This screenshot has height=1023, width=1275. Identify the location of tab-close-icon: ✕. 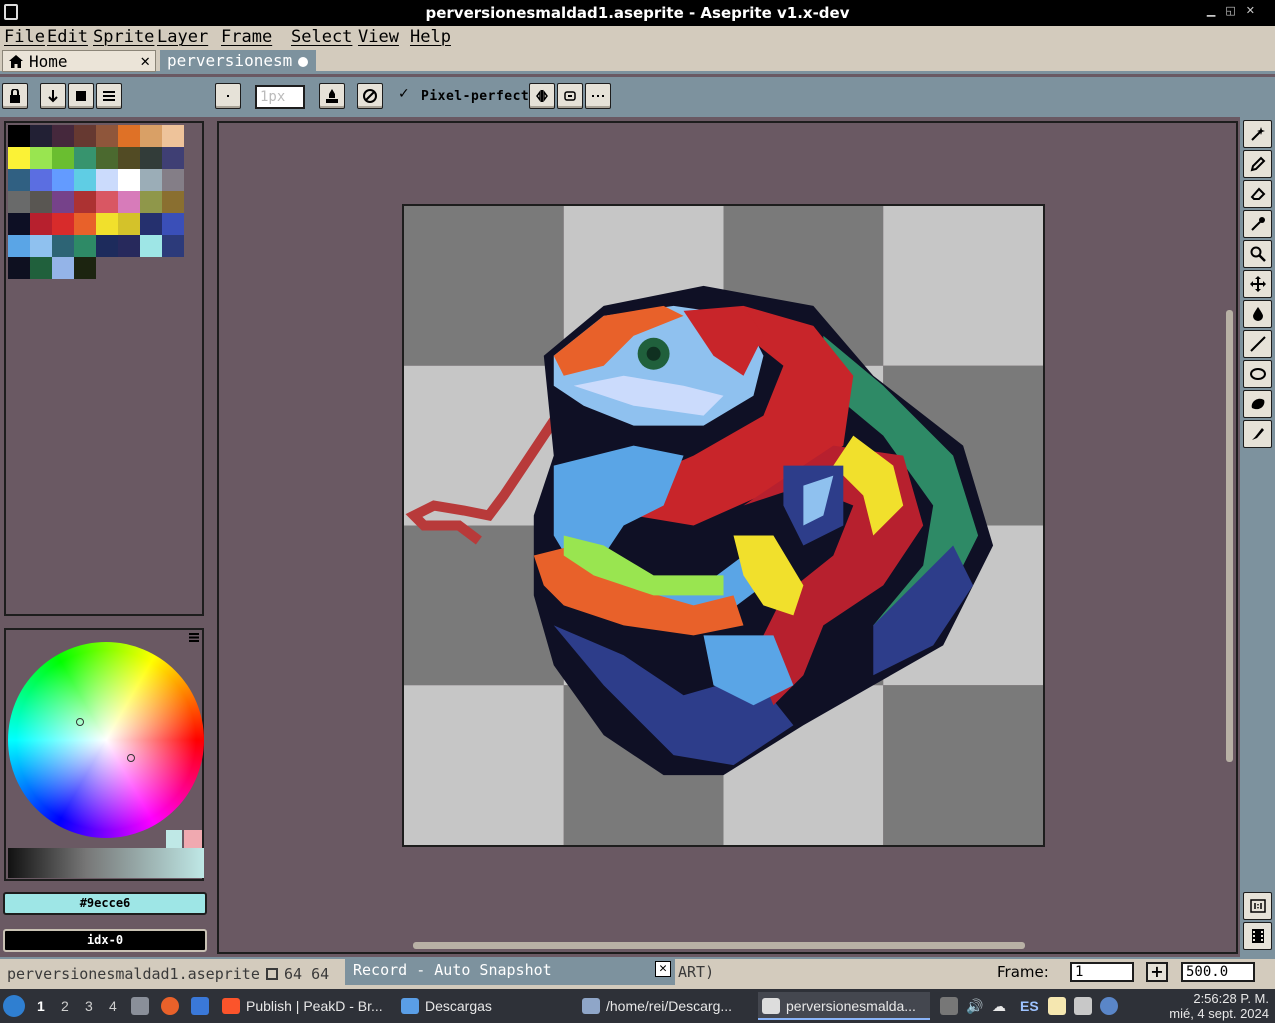
(145, 60).